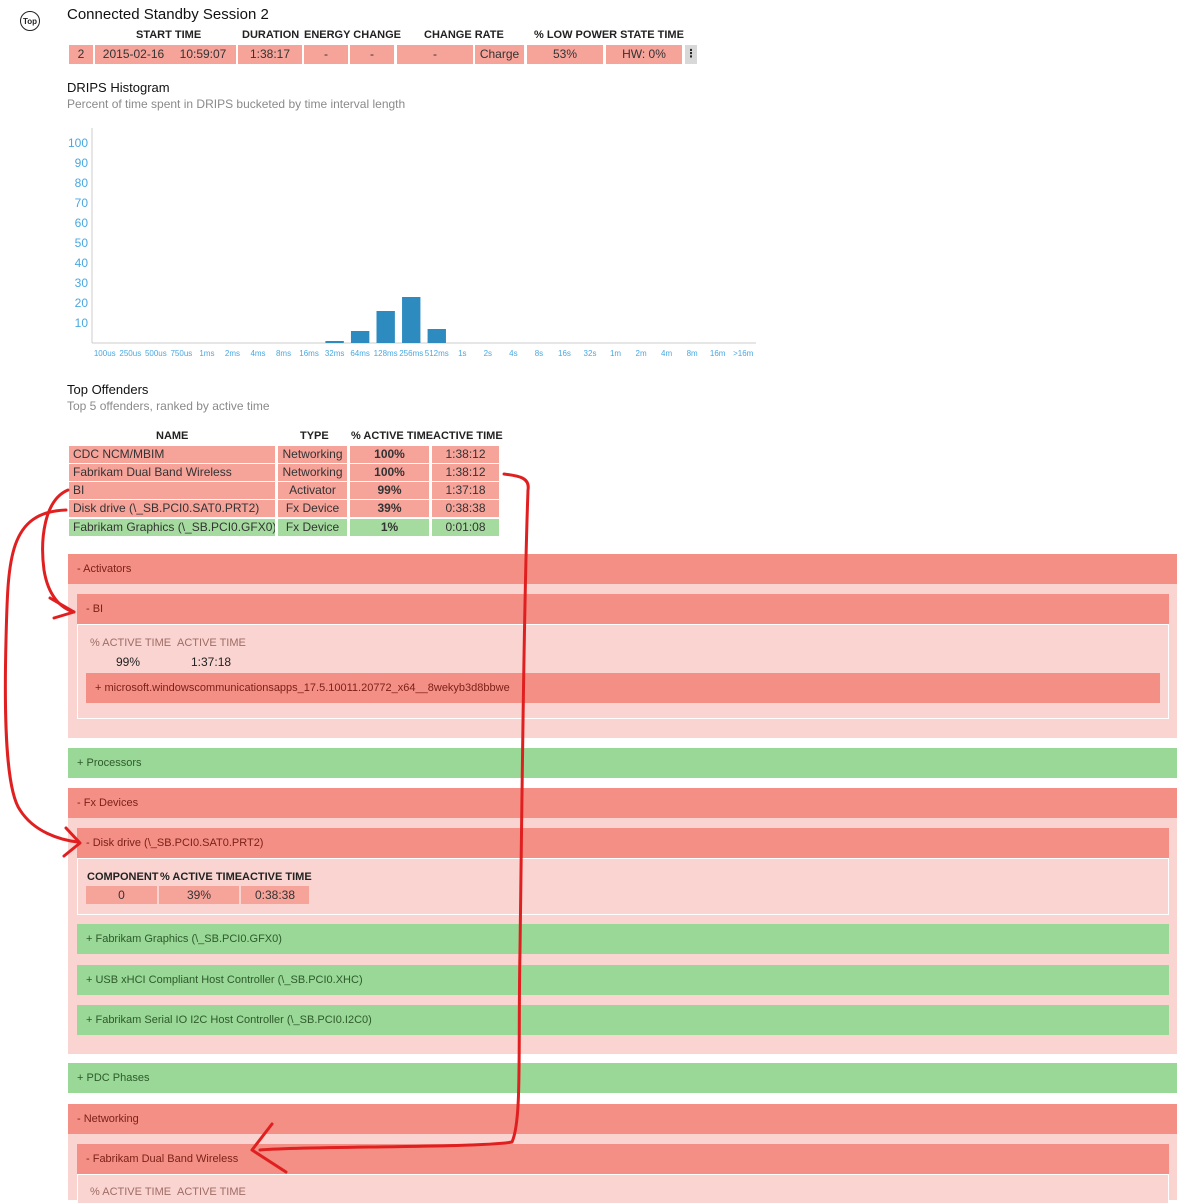 The height and width of the screenshot is (1204, 1198). What do you see at coordinates (58, 551) in the screenshot?
I see `arrow-bi` at bounding box center [58, 551].